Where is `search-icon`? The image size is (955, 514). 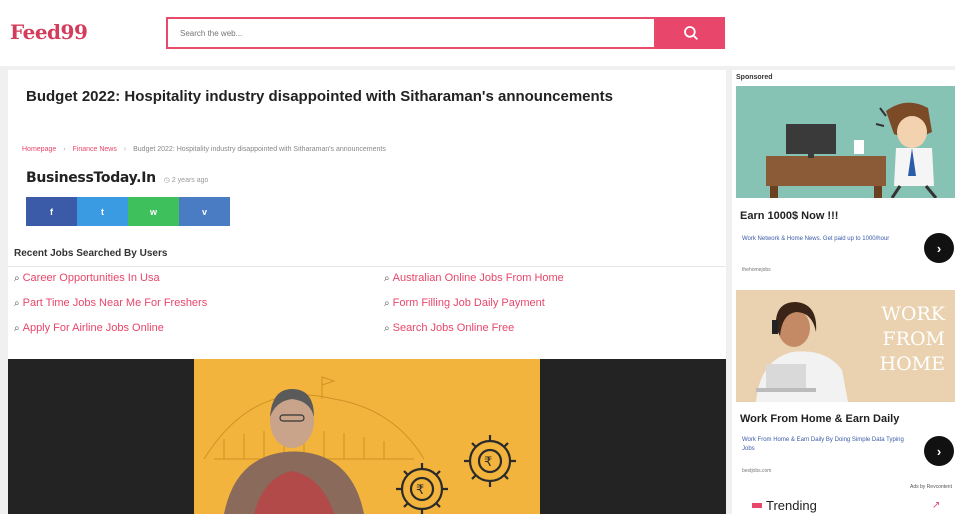
search-icon is located at coordinates (690, 33).